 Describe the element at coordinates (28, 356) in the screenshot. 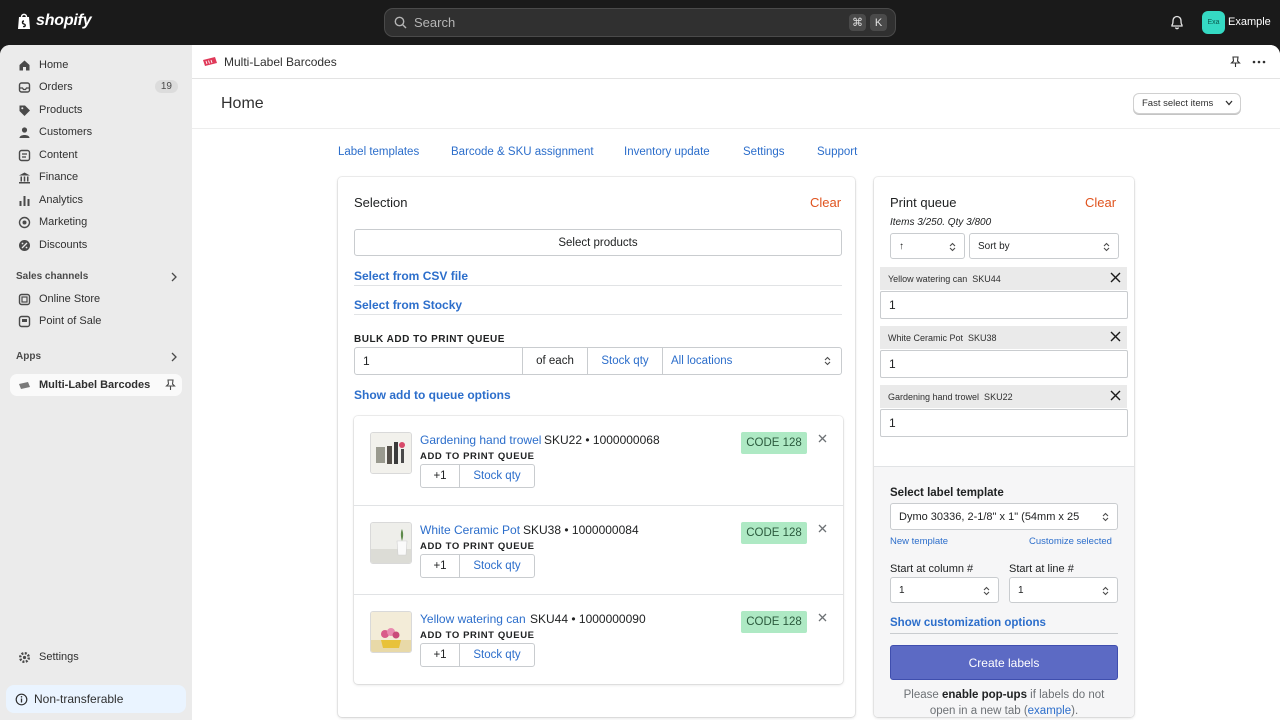

I see `apps-label: Apps` at that location.